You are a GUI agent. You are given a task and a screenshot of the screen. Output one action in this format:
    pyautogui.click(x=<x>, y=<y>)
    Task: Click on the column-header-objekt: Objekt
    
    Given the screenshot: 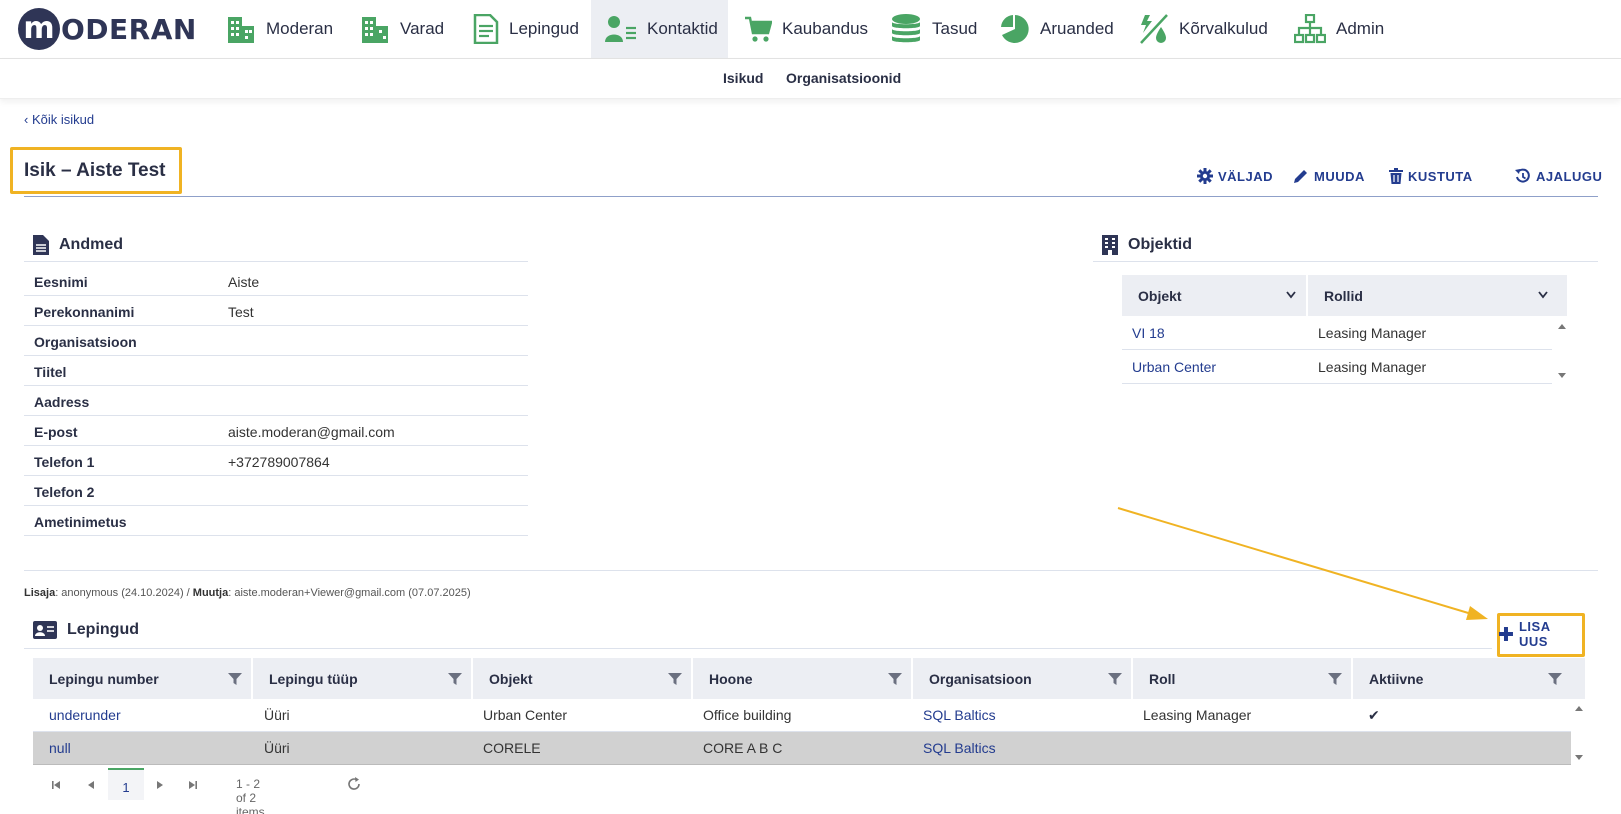 What is the action you would take?
    pyautogui.click(x=582, y=678)
    